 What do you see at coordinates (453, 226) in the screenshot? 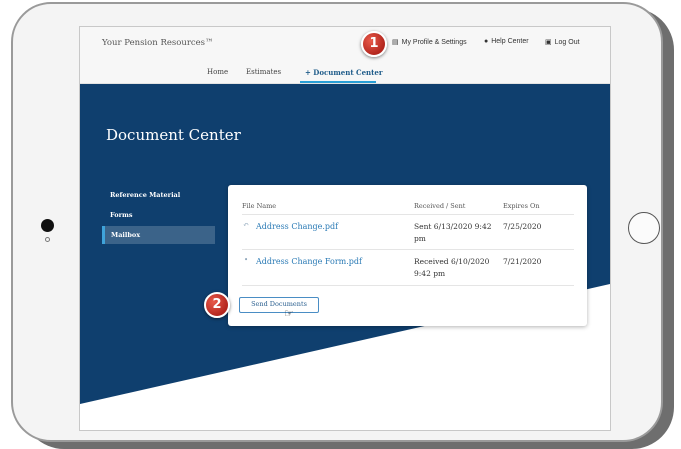
I see `row-date-line1: Sent 6/13/2020 9:42` at bounding box center [453, 226].